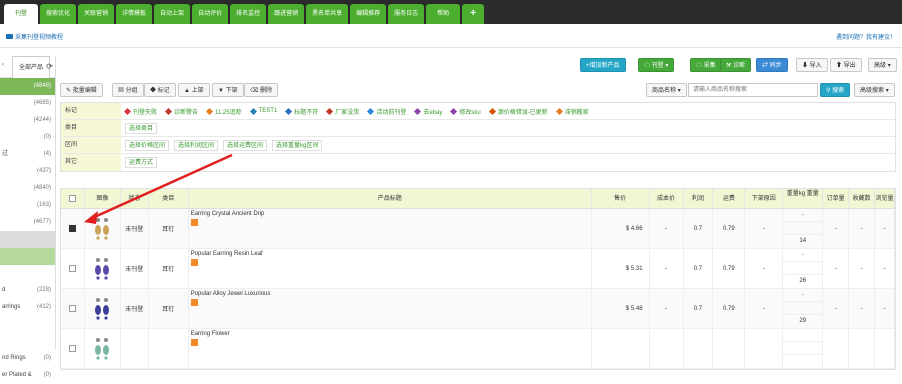  Describe the element at coordinates (81, 90) in the screenshot. I see `batch-edit-button: ✎ 批量编辑` at that location.